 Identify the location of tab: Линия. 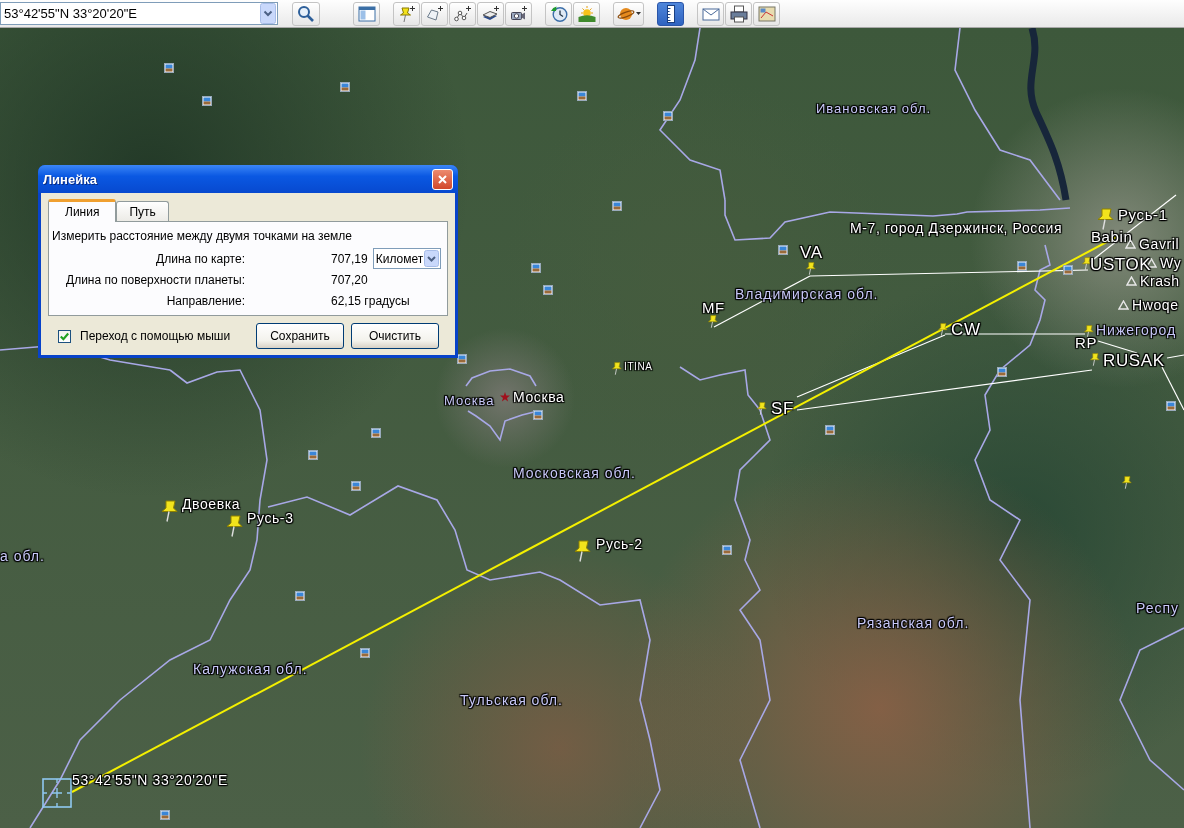
(82, 210).